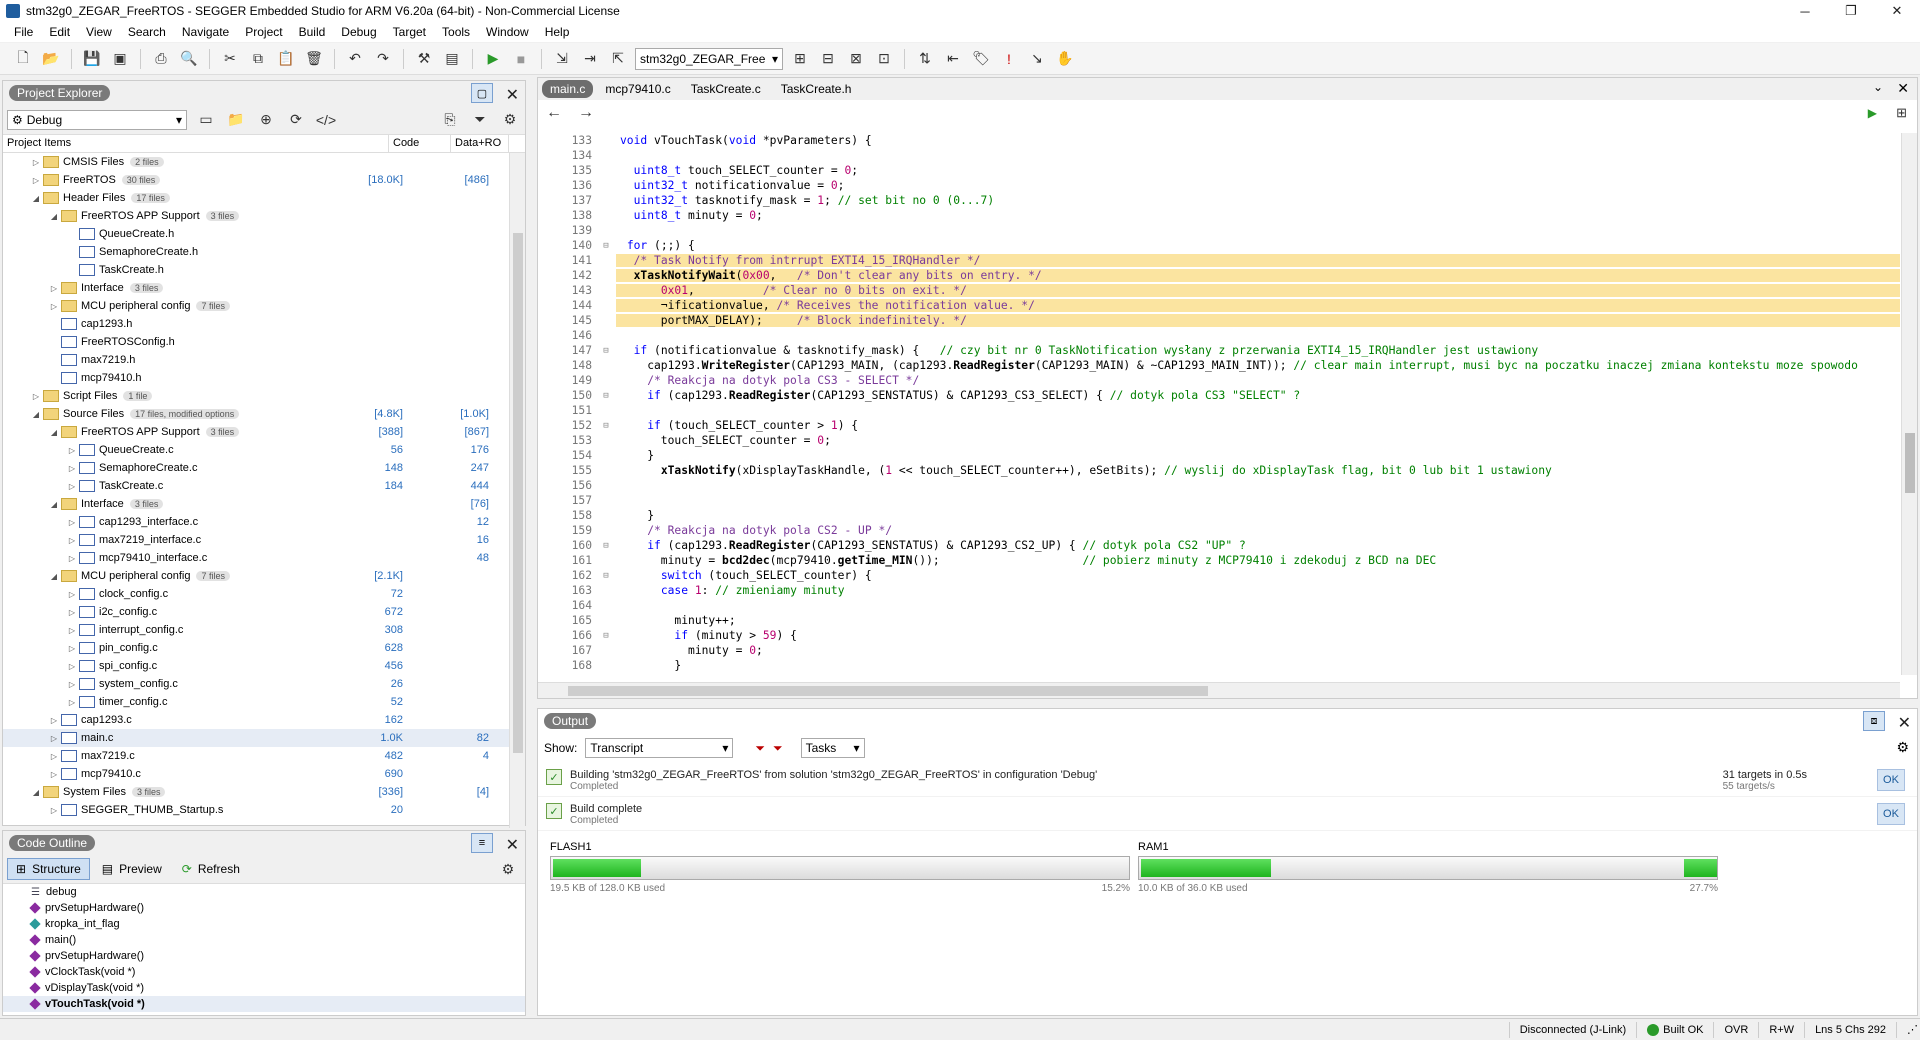  Describe the element at coordinates (659, 748) in the screenshot. I see `show-combo: Transcript ▾` at that location.